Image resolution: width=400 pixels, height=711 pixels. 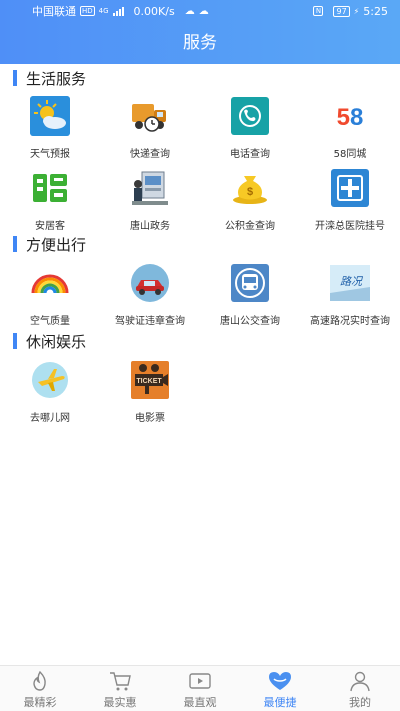 I want to click on hd-badge: HD, so click(x=87, y=11).